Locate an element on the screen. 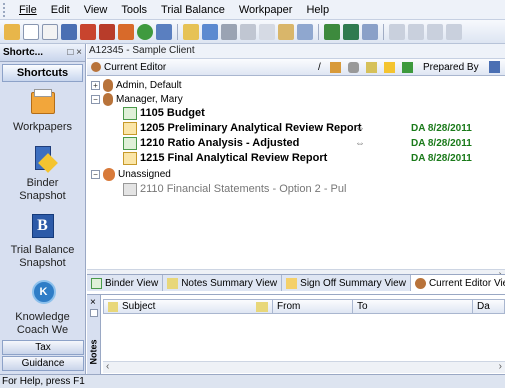 This screenshot has height=388, width=505. trial-balance-icon: B is located at coordinates (43, 226).